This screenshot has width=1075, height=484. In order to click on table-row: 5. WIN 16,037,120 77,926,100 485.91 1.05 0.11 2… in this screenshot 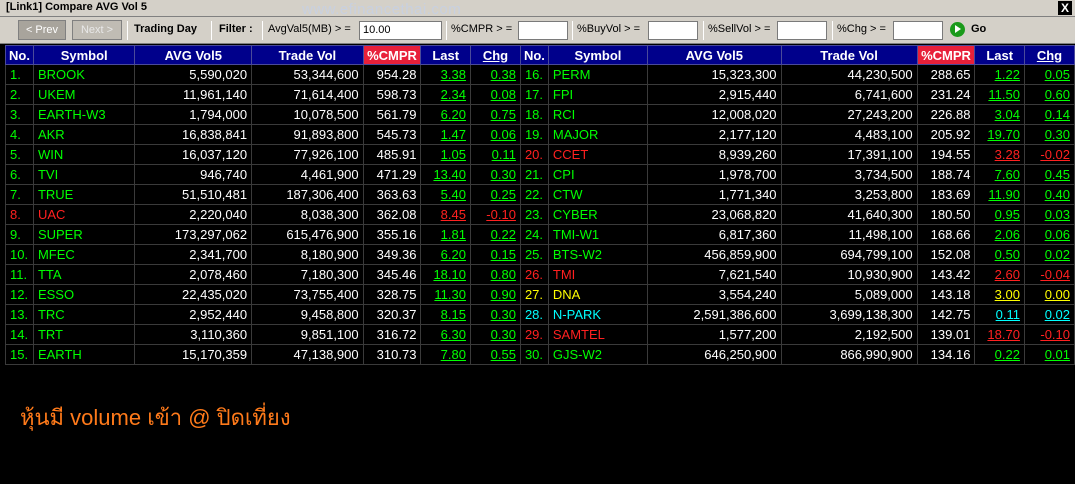, I will do `click(540, 154)`.